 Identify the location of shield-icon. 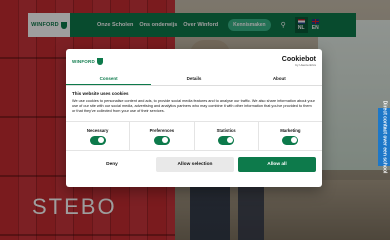
(99, 61).